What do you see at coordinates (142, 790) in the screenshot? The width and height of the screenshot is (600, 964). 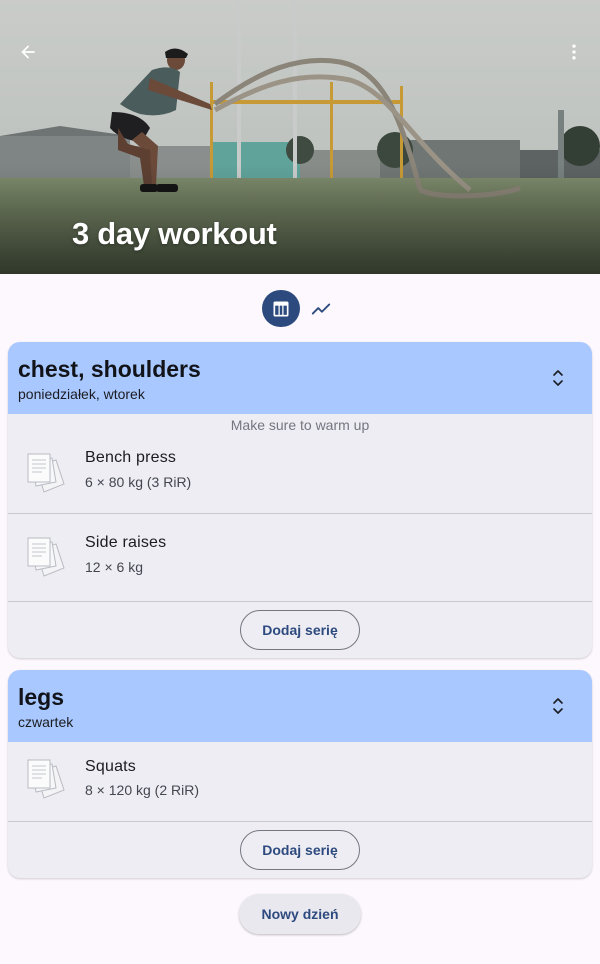 I see `exercise-detail: 8 × 120 kg (2 RiR)` at bounding box center [142, 790].